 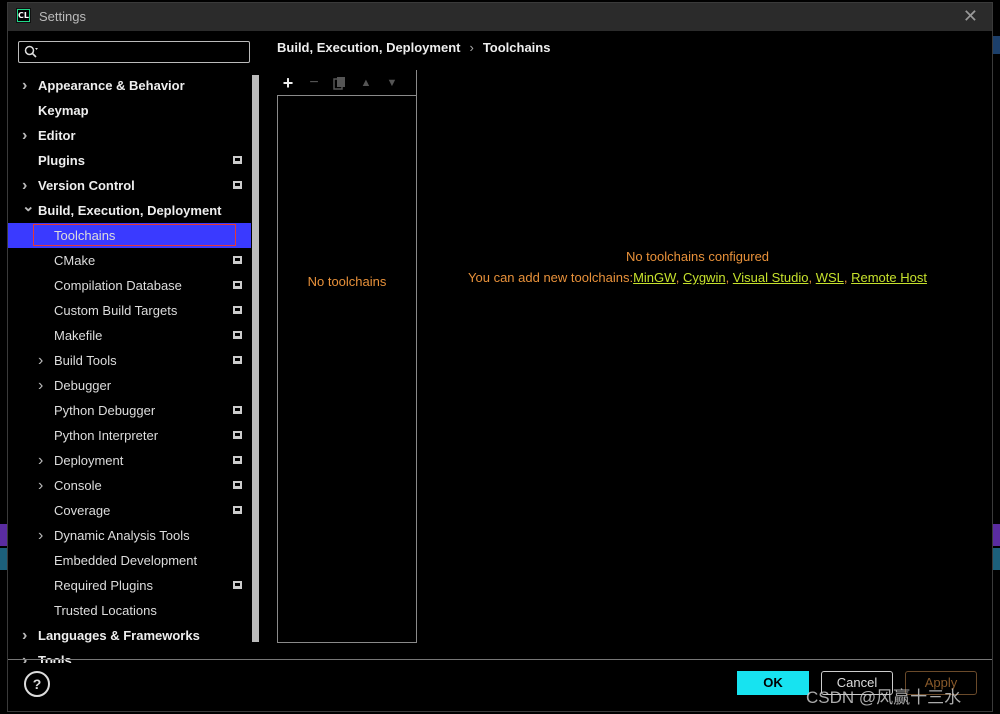 What do you see at coordinates (704, 277) in the screenshot?
I see `link-cygwin: Cygwin` at bounding box center [704, 277].